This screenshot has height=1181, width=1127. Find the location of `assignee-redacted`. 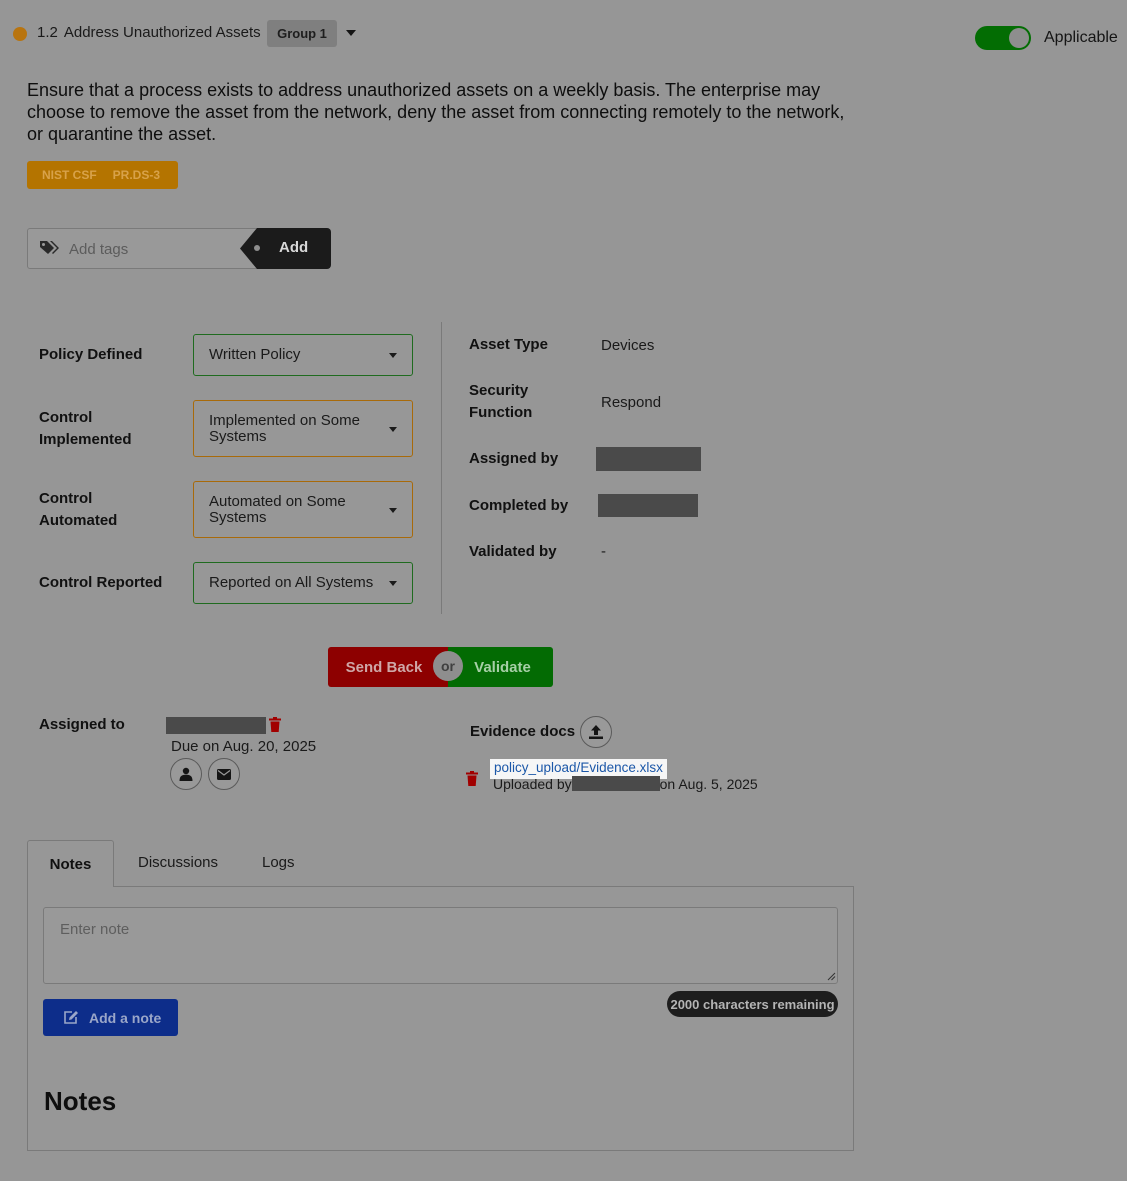

assignee-redacted is located at coordinates (216, 725).